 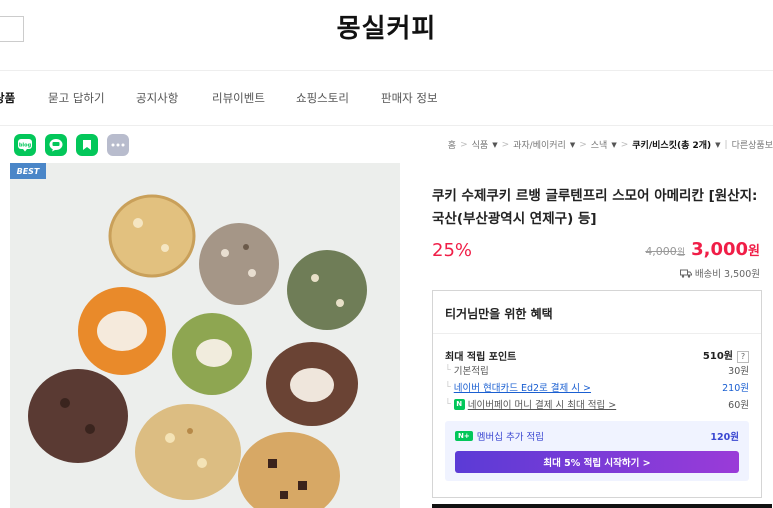 What do you see at coordinates (681, 253) in the screenshot?
I see `original-price-unit: 원` at bounding box center [681, 253].